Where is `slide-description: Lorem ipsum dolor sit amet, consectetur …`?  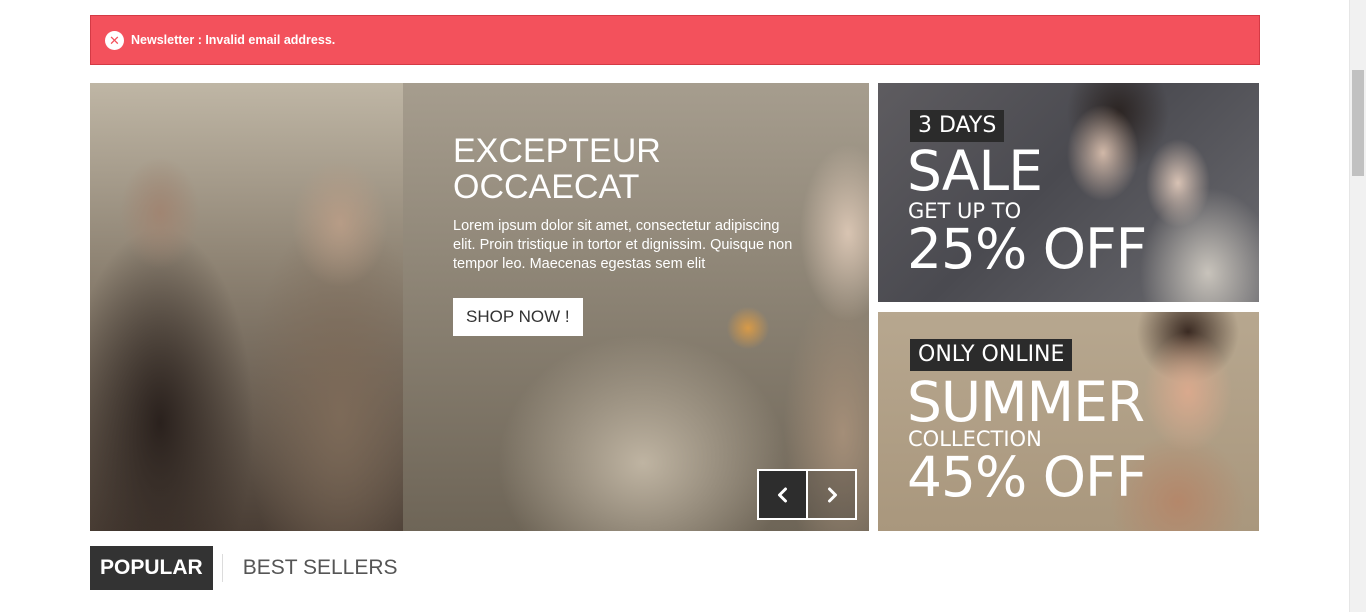
slide-description: Lorem ipsum dolor sit amet, consectetur … is located at coordinates (623, 245).